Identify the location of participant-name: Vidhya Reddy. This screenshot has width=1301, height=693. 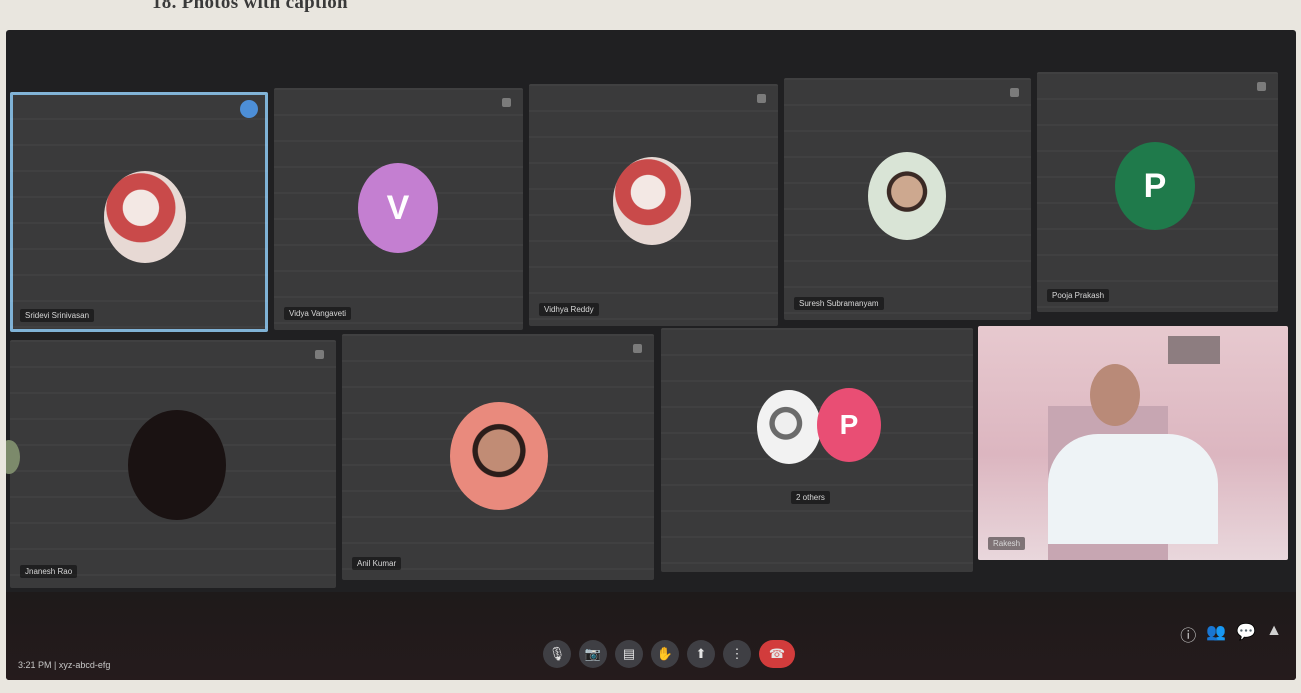
(569, 309).